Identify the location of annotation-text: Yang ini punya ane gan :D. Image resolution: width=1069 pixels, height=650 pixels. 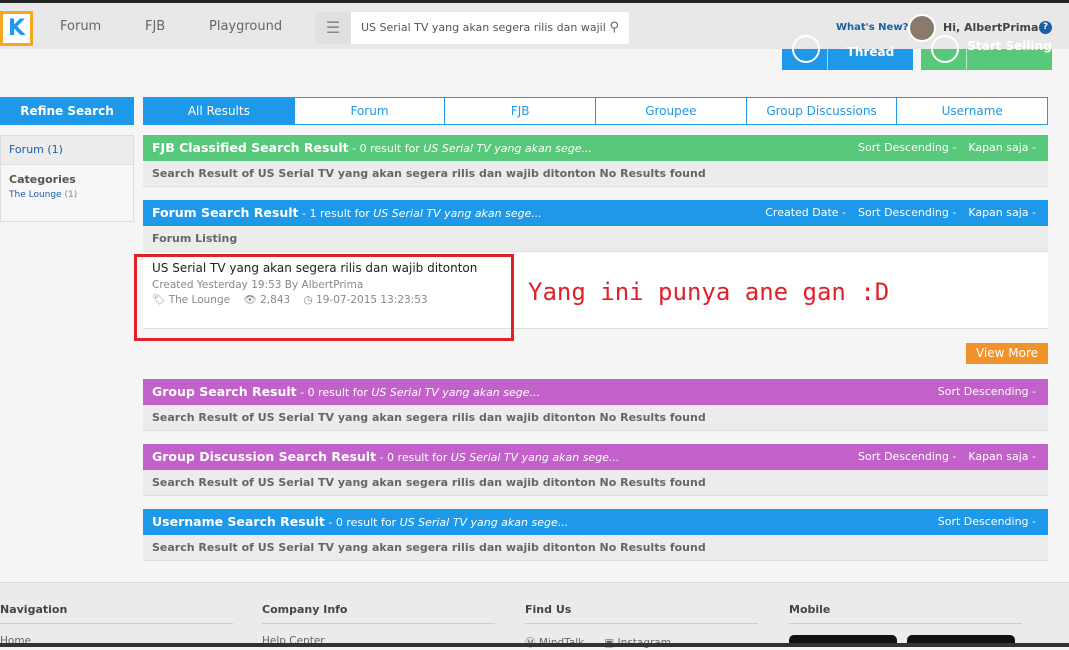
(709, 292).